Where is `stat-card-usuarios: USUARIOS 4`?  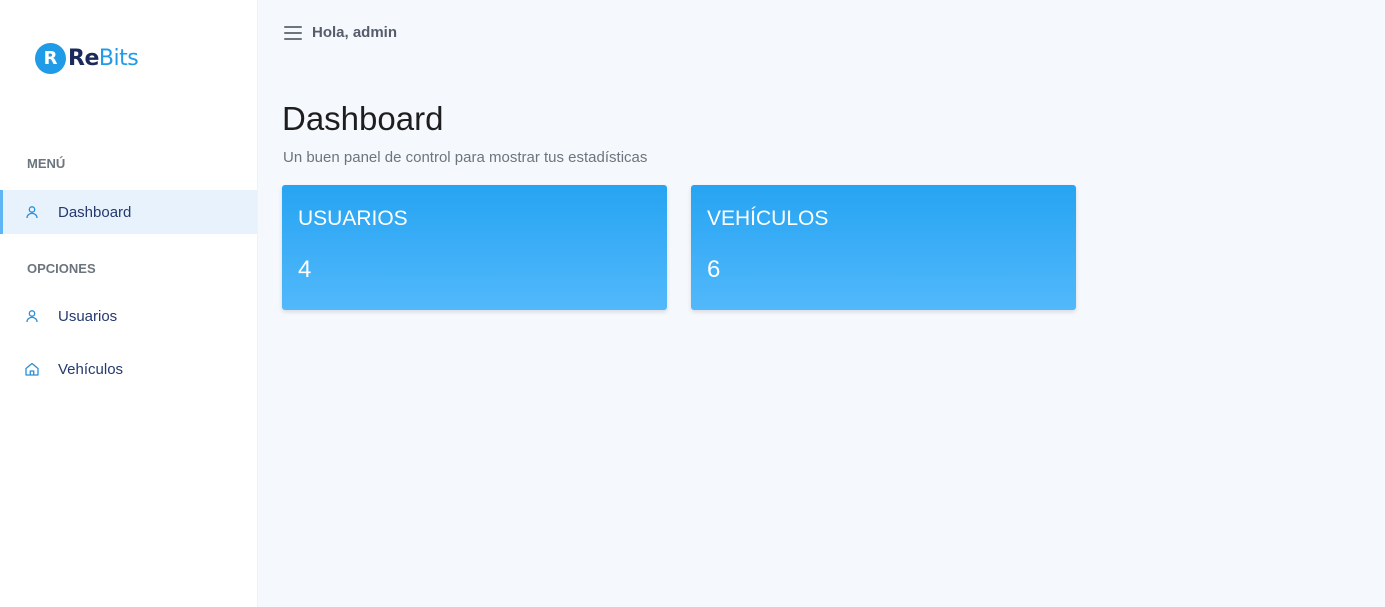
stat-card-usuarios: USUARIOS 4 is located at coordinates (474, 247).